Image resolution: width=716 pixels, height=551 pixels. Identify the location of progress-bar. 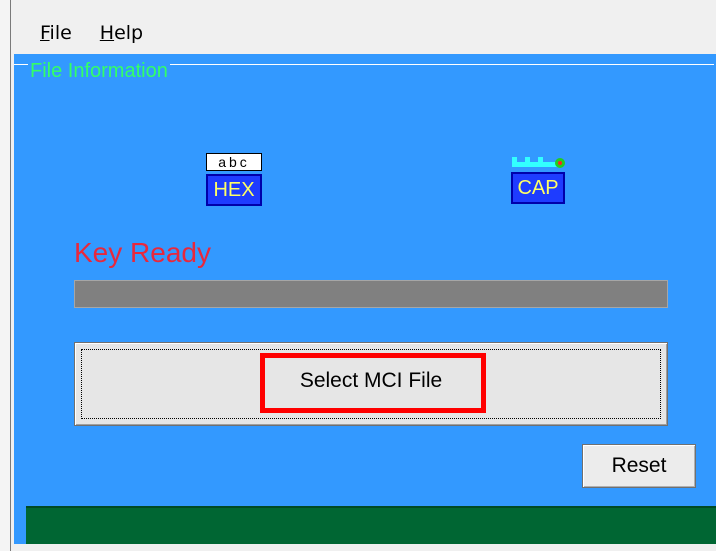
(371, 294).